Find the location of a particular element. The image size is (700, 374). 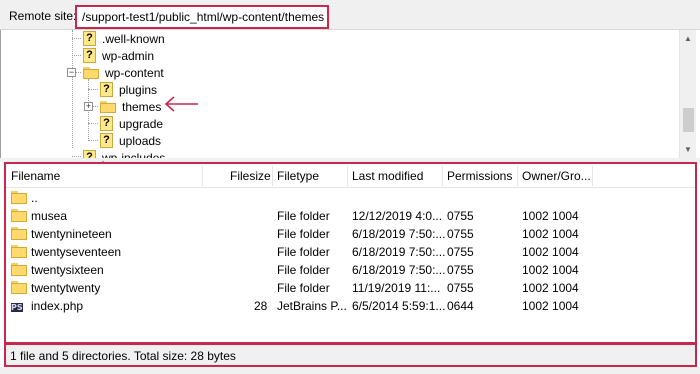

file-name: twentyseventeen is located at coordinates (76, 252).